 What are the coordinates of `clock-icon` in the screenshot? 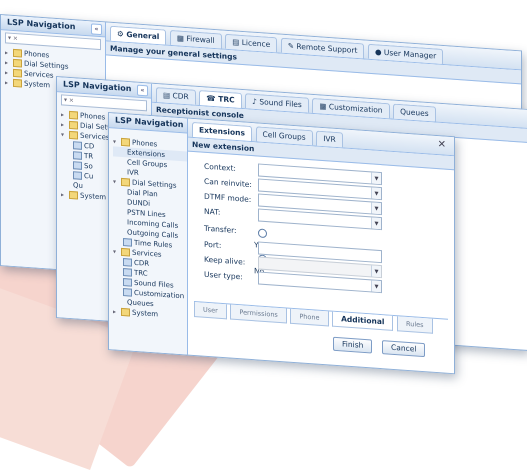 It's located at (127, 242).